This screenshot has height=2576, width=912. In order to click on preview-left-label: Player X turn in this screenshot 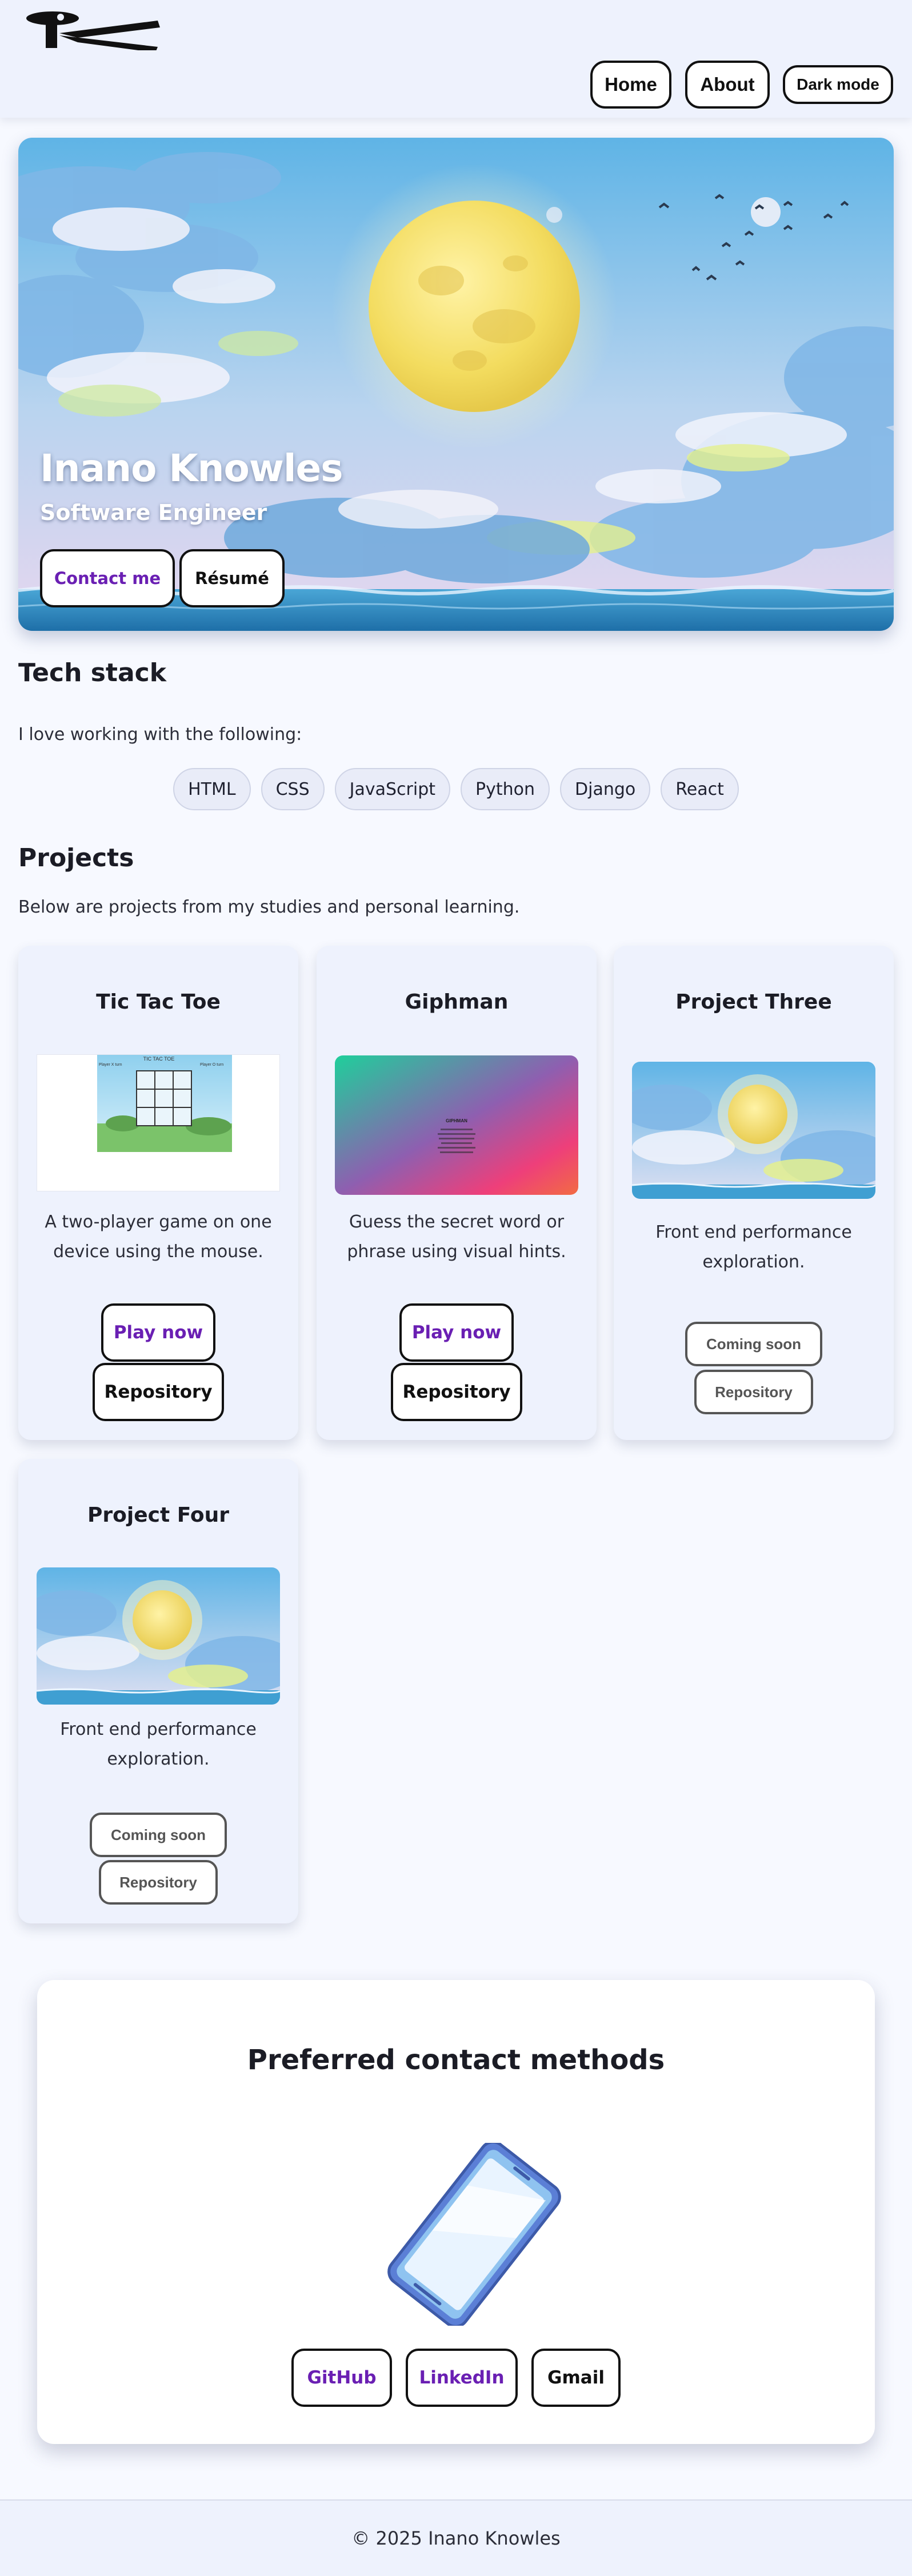, I will do `click(110, 1065)`.